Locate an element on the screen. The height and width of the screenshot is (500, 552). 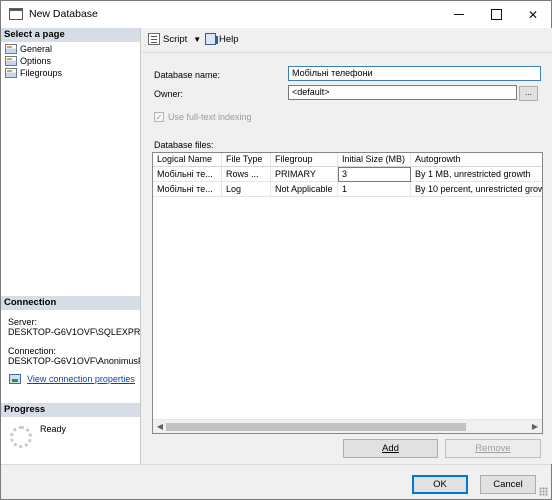
column-header-filegroup: Filegroup is located at coordinates (304, 160).